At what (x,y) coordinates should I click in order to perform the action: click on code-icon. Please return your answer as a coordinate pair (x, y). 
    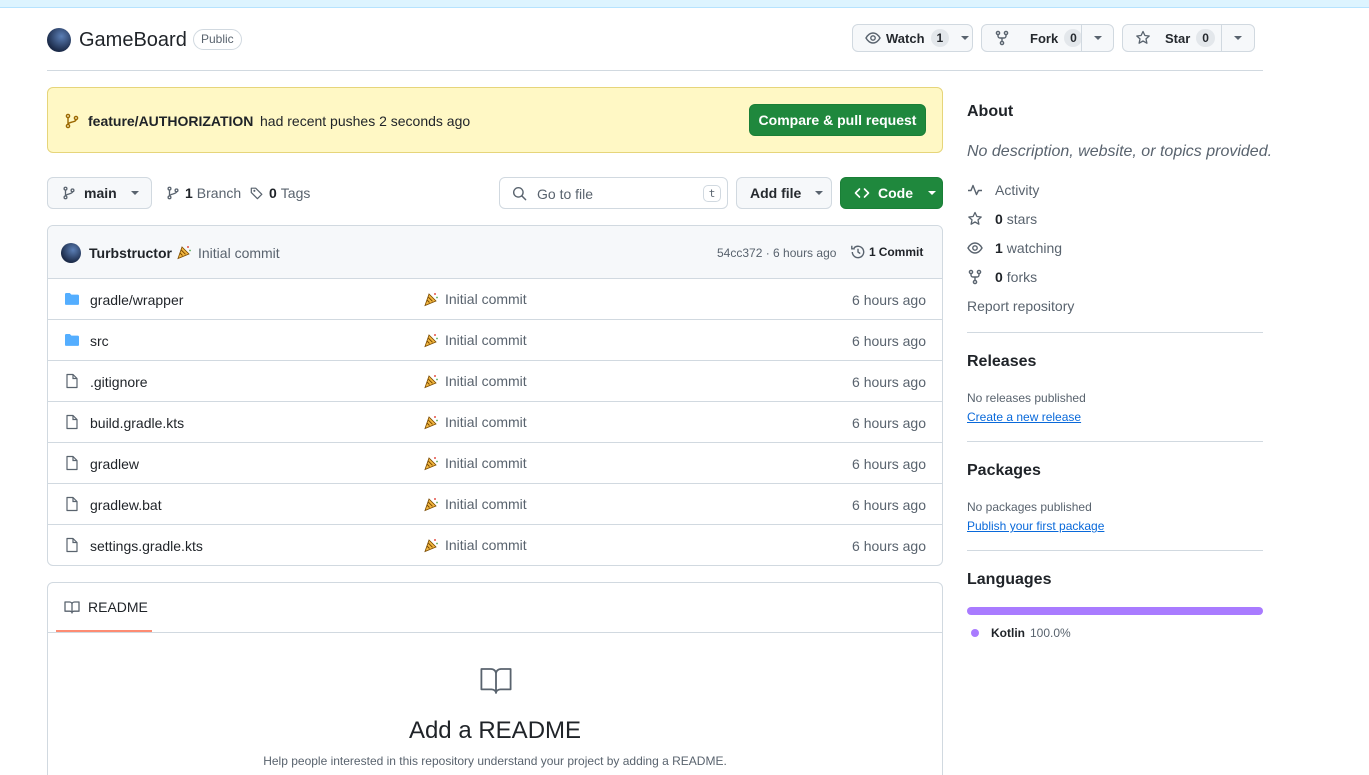
    Looking at the image, I should click on (862, 193).